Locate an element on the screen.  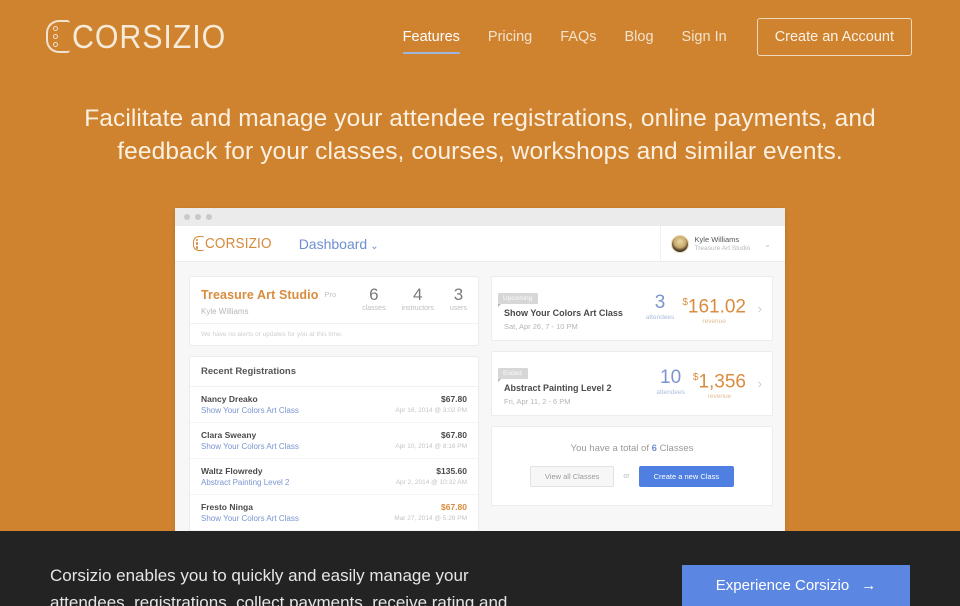
class-revenue: $161.02 revenue is located at coordinates (714, 309).